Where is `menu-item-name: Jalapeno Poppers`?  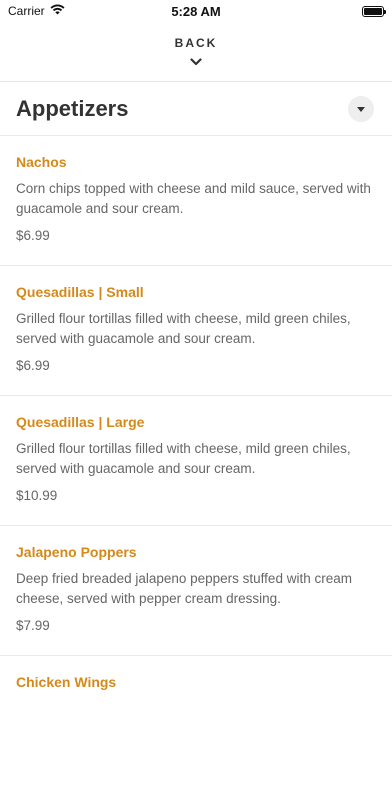
menu-item-name: Jalapeno Poppers is located at coordinates (76, 552).